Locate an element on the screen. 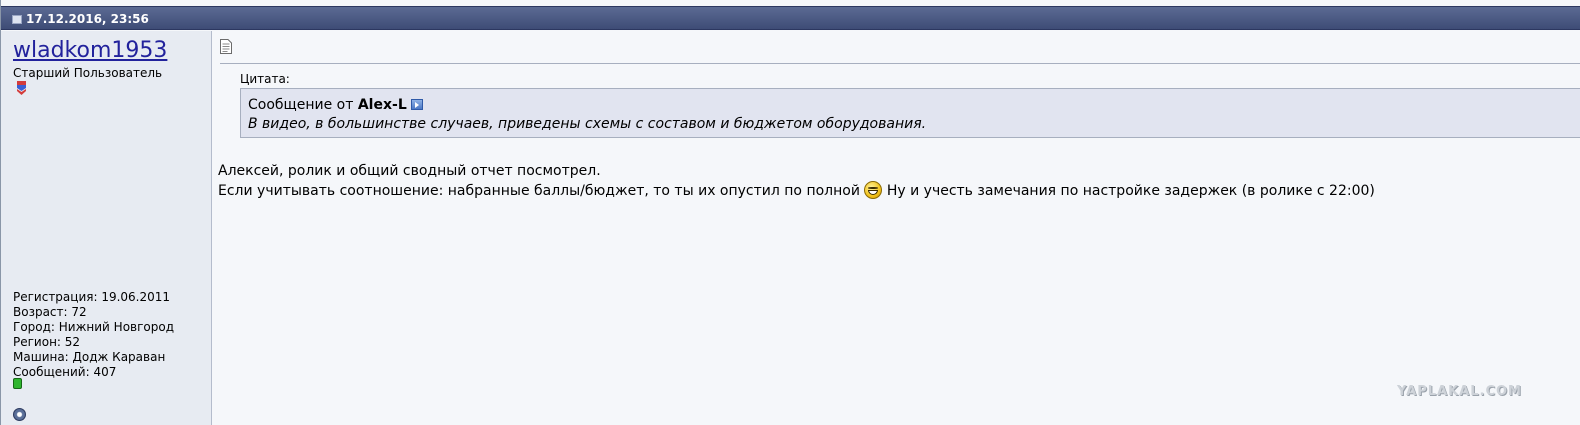 The image size is (1580, 425). user-car: Машина: Додж Караван is located at coordinates (89, 357).